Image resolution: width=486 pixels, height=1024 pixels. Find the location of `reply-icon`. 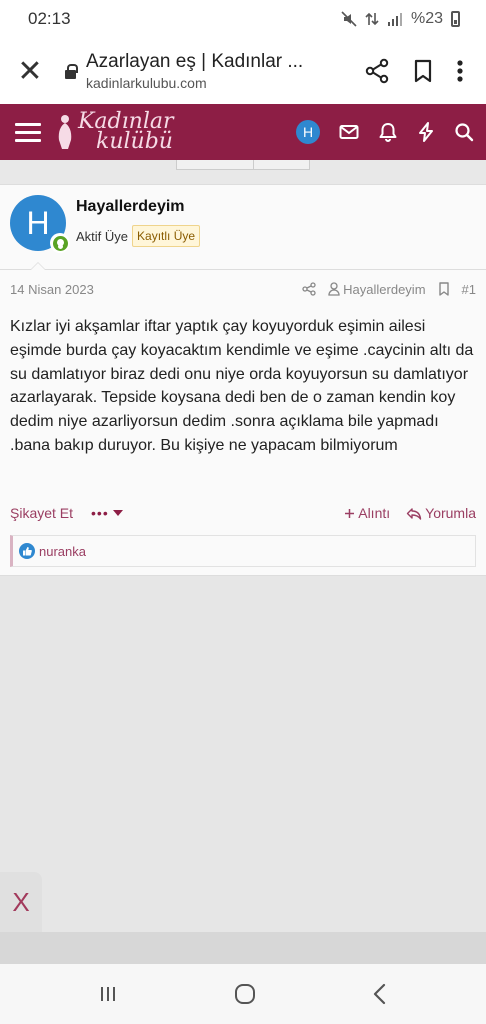

reply-icon is located at coordinates (414, 513).